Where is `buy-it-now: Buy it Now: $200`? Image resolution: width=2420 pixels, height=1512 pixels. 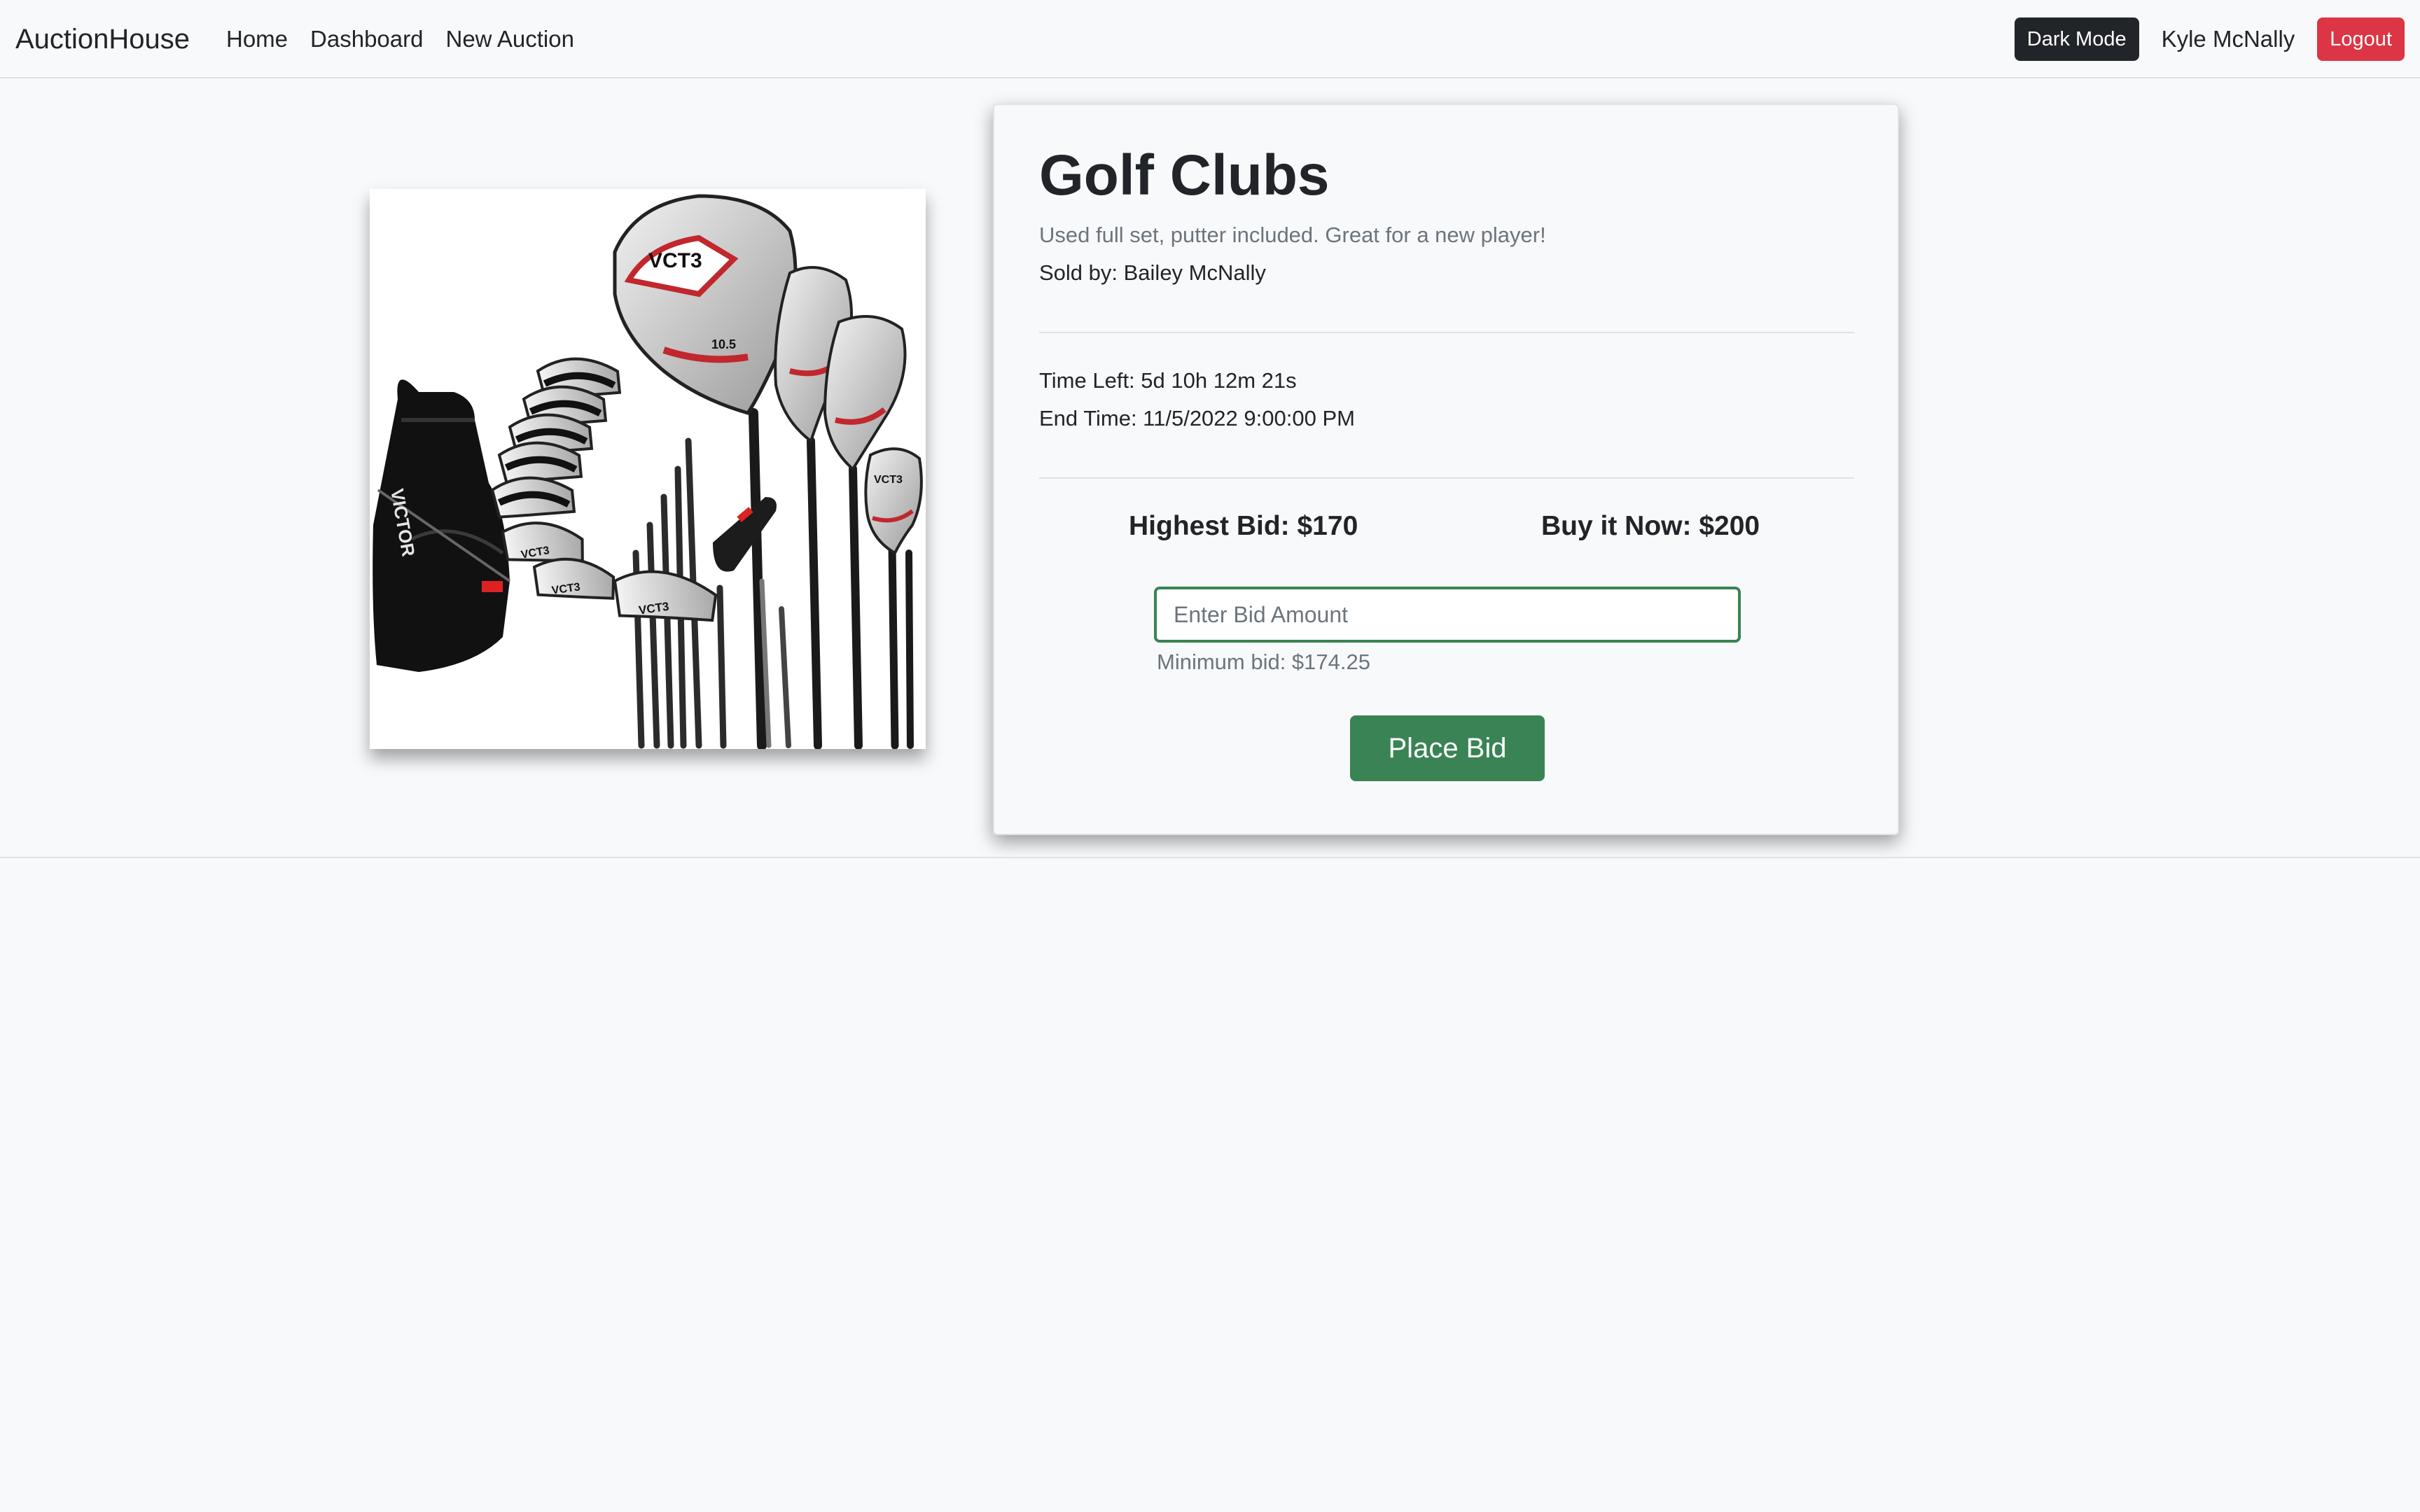 buy-it-now: Buy it Now: $200 is located at coordinates (1650, 526).